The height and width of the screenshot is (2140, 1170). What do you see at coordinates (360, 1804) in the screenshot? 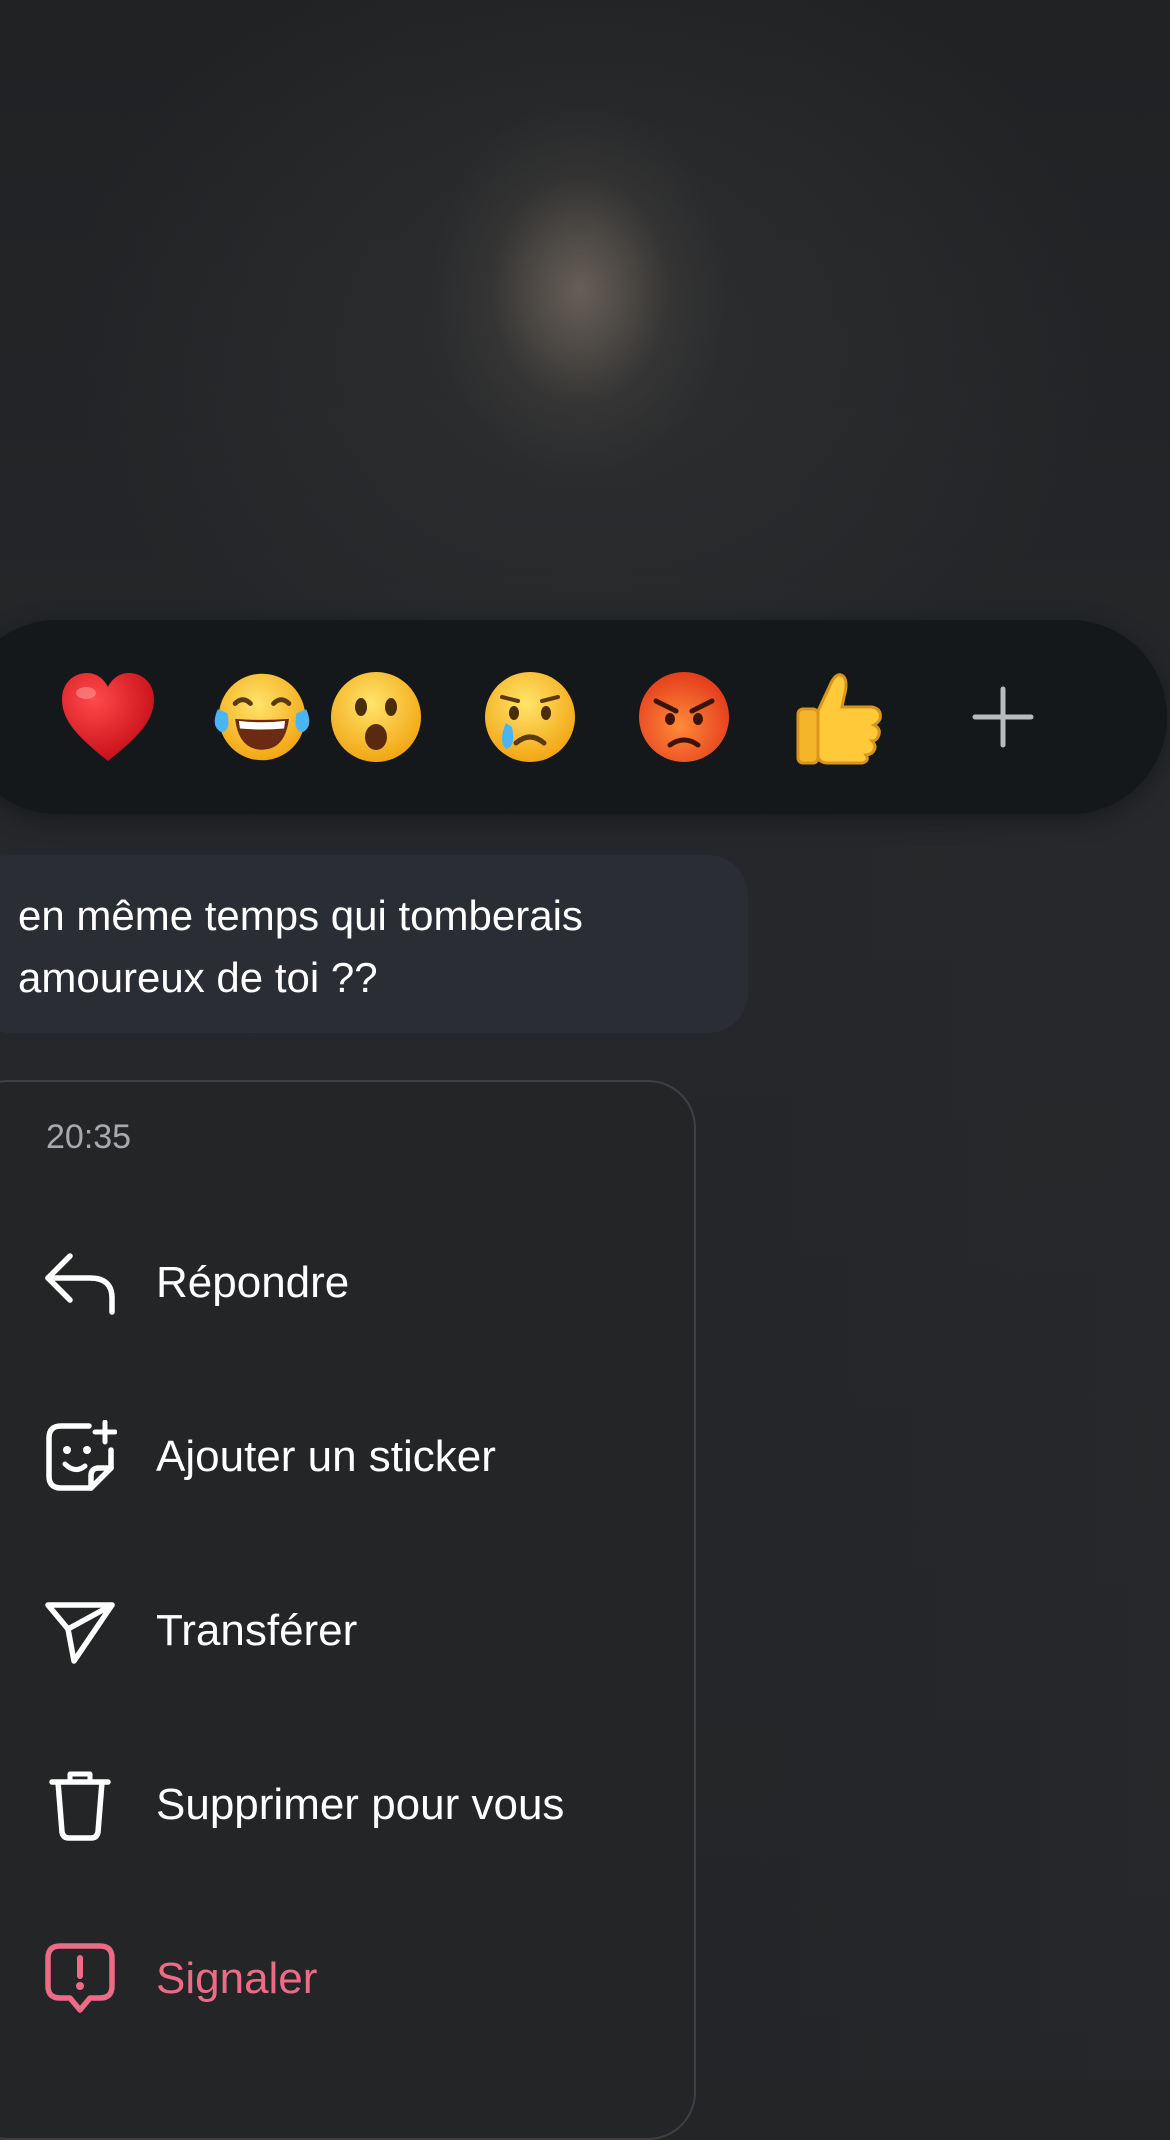
I see `delete-label: Supprimer pour vous` at bounding box center [360, 1804].